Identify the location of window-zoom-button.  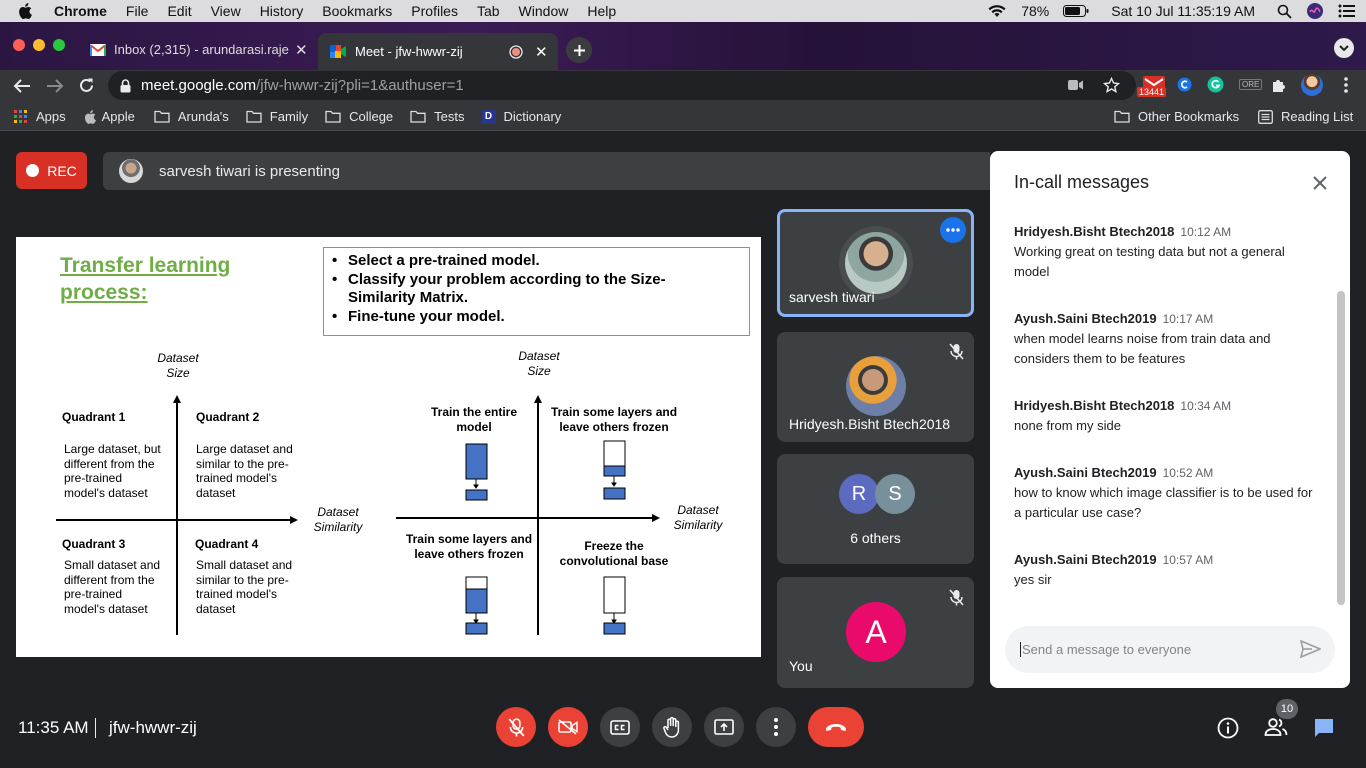
(59, 45).